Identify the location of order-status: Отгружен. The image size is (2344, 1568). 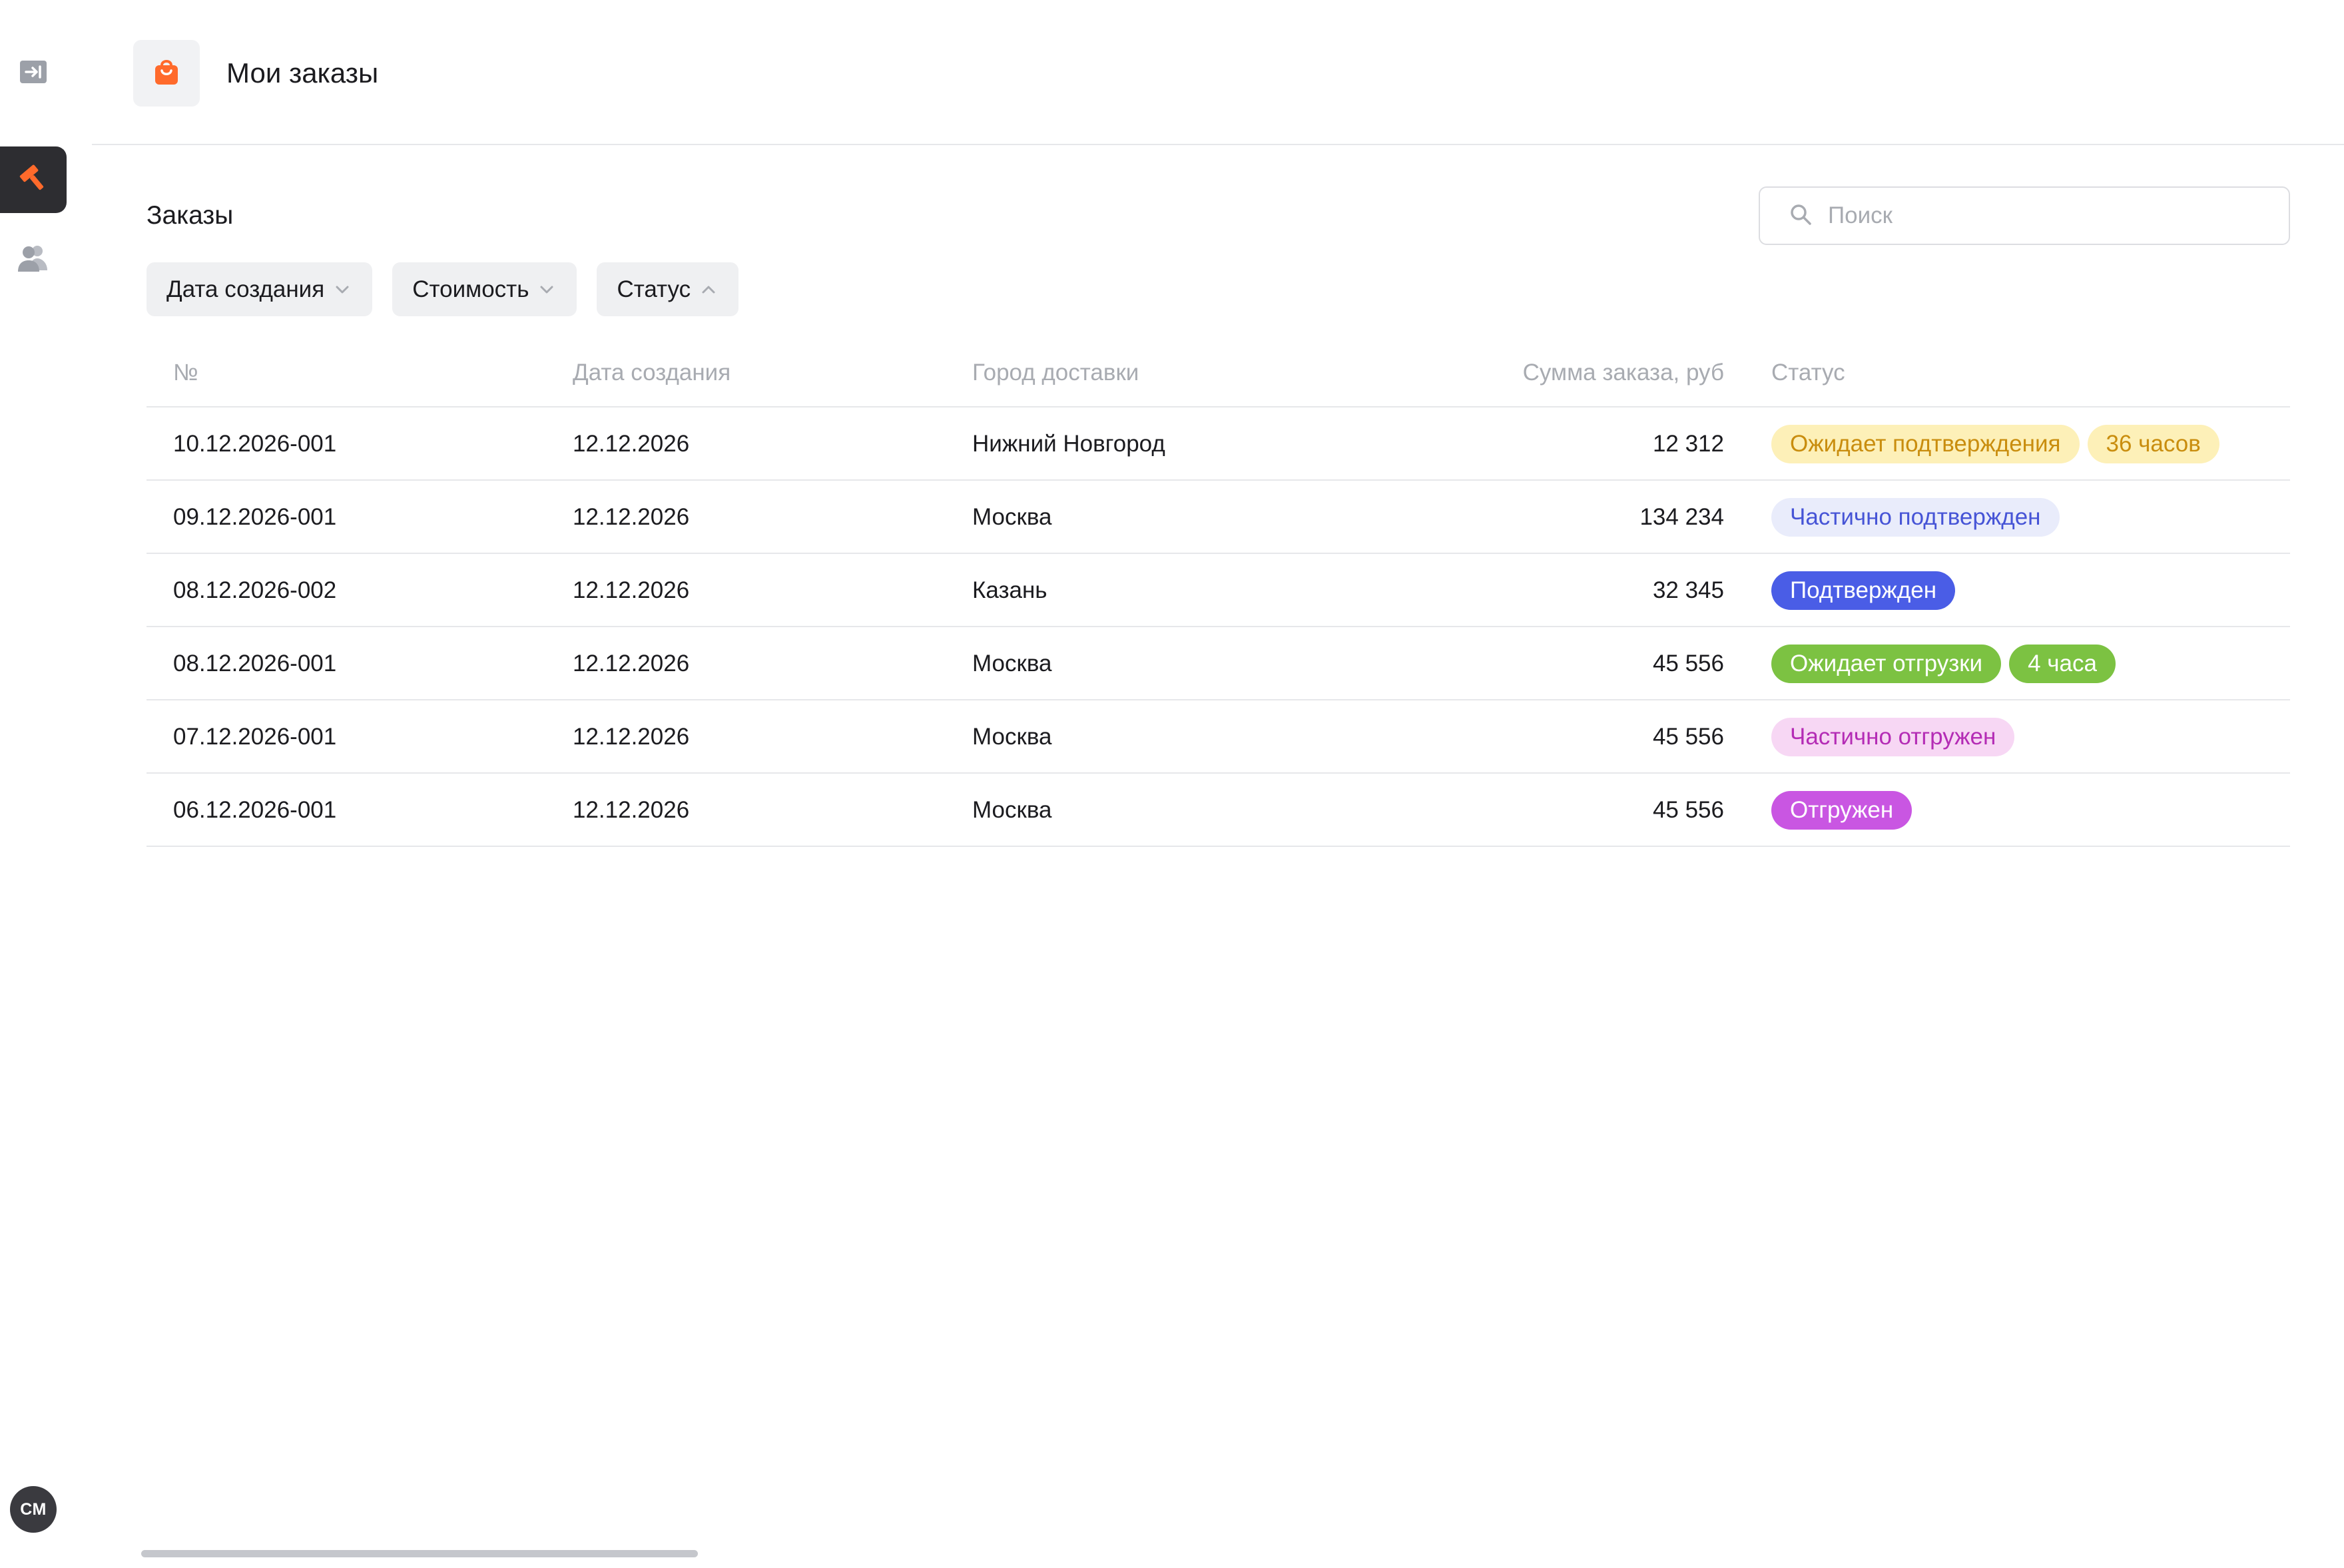
(1841, 810).